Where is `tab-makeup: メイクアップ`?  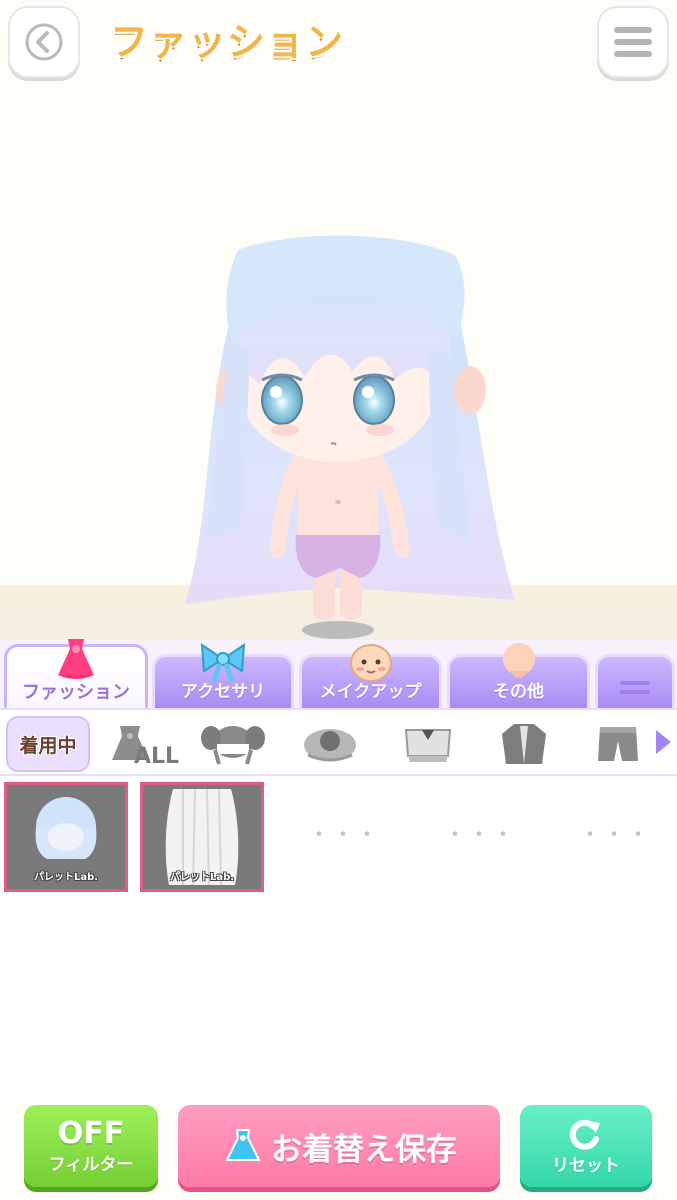 tab-makeup: メイクアップ is located at coordinates (370, 676).